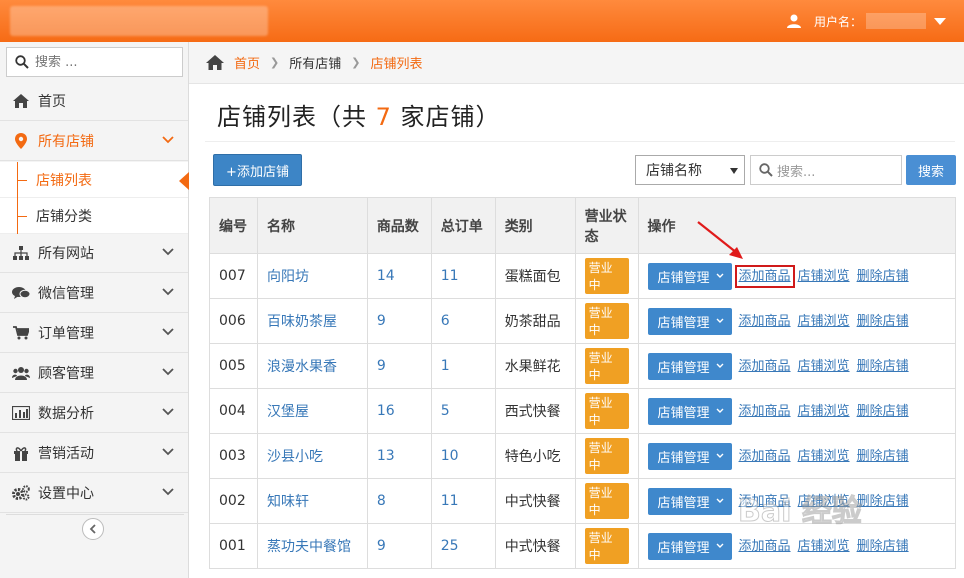 The height and width of the screenshot is (578, 964). Describe the element at coordinates (94, 253) in the screenshot. I see `sidebar-item-all-sites: 所有网站` at that location.